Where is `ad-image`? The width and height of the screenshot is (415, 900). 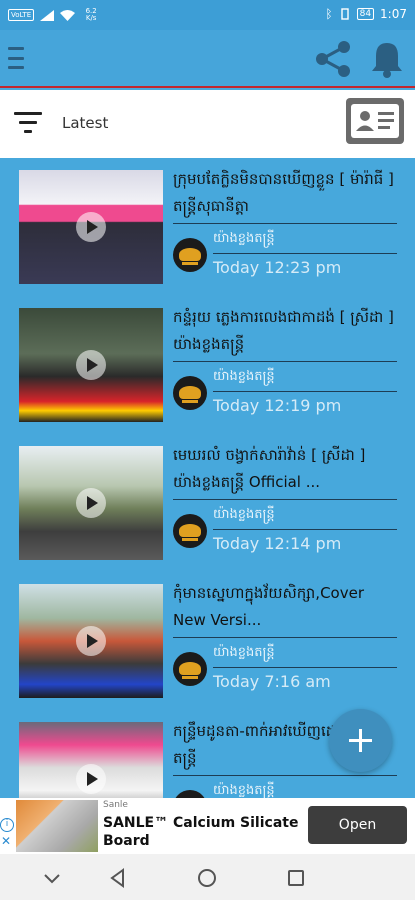
ad-image is located at coordinates (57, 826).